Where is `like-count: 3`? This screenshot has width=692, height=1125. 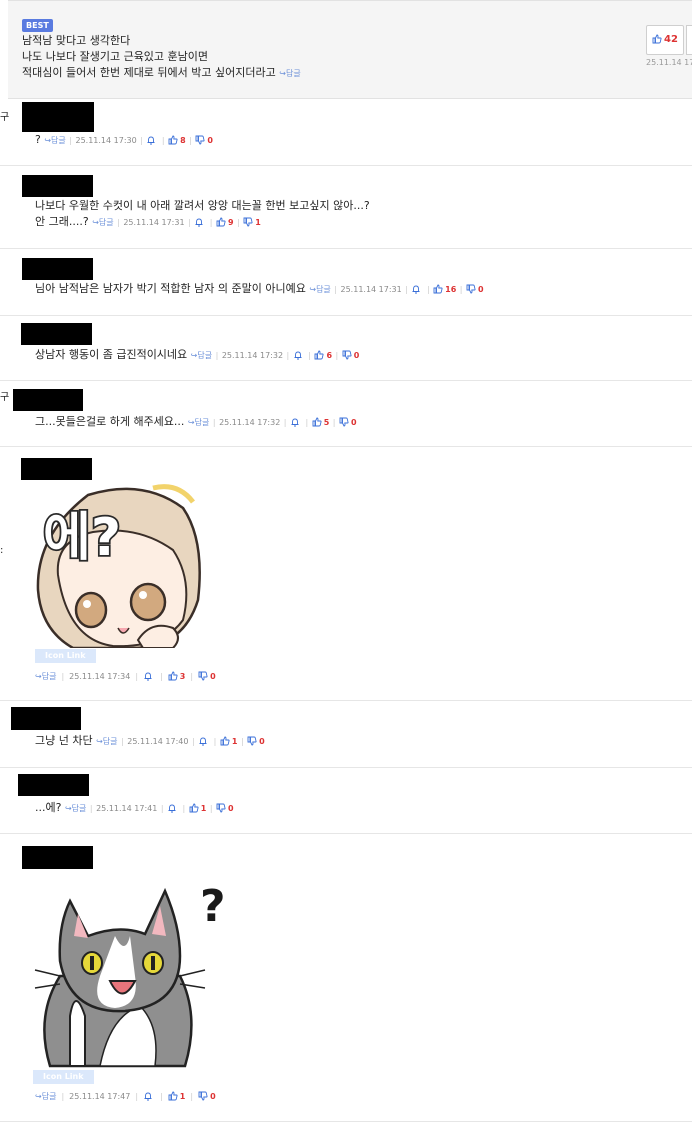
like-count: 3 is located at coordinates (182, 676).